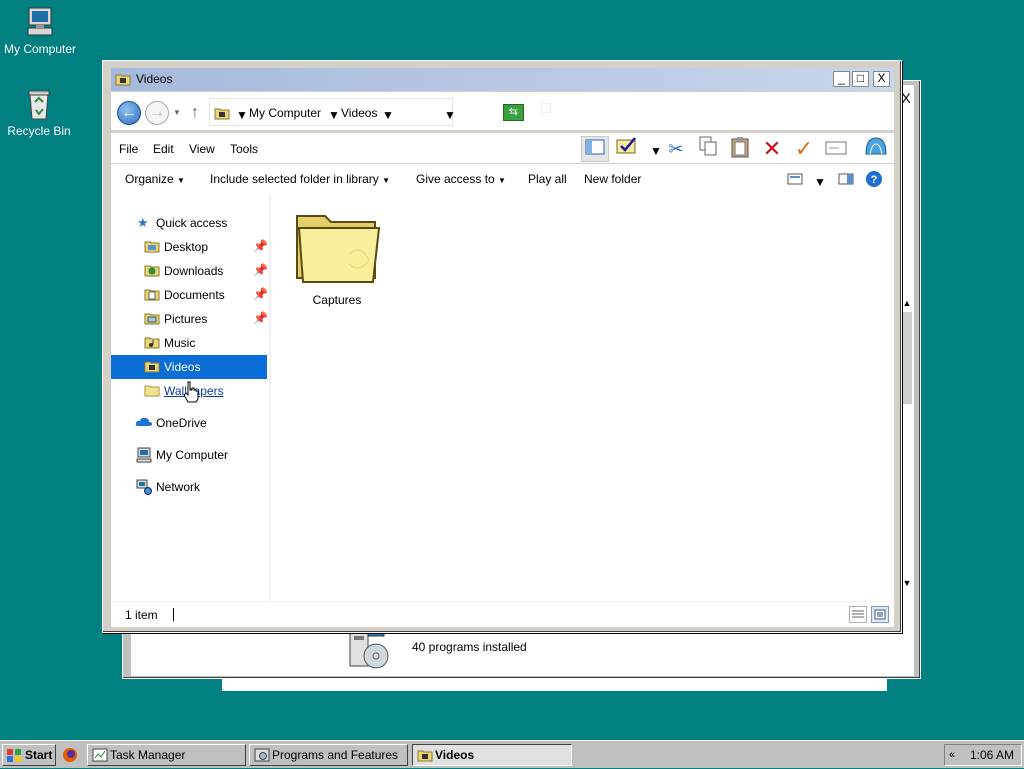 Image resolution: width=1024 pixels, height=769 pixels. What do you see at coordinates (152, 343) in the screenshot?
I see `music-folder-icon` at bounding box center [152, 343].